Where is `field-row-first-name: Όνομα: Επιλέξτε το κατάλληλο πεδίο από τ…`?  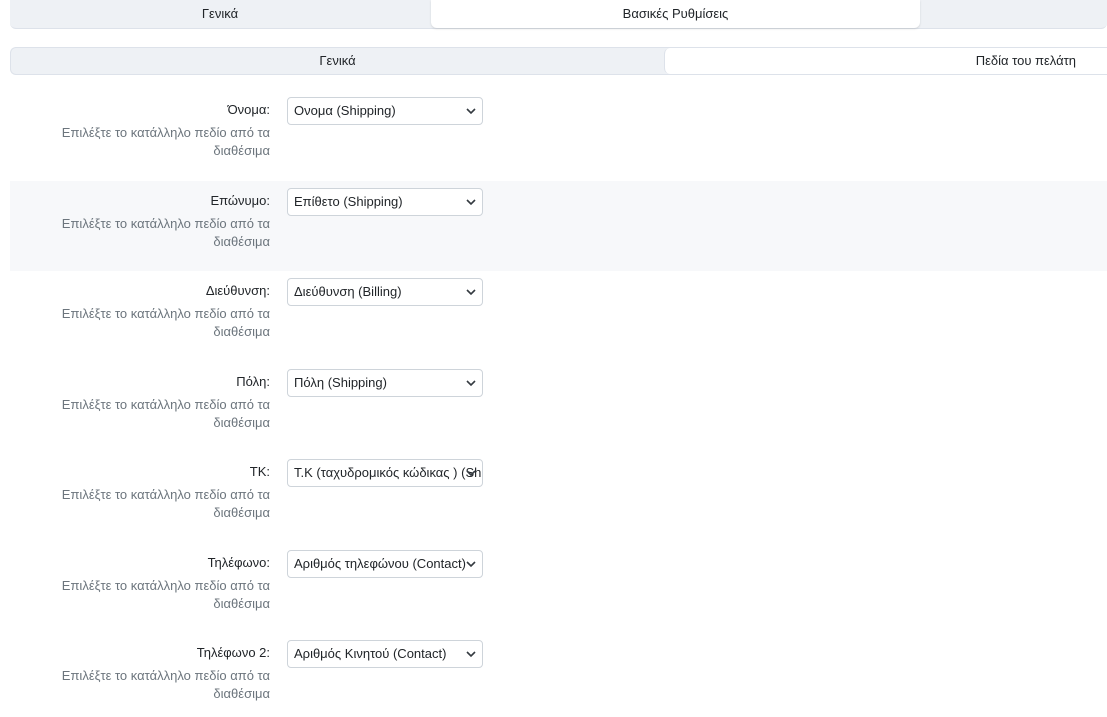 field-row-first-name: Όνομα: Επιλέξτε το κατάλληλο πεδίο από τ… is located at coordinates (558, 135).